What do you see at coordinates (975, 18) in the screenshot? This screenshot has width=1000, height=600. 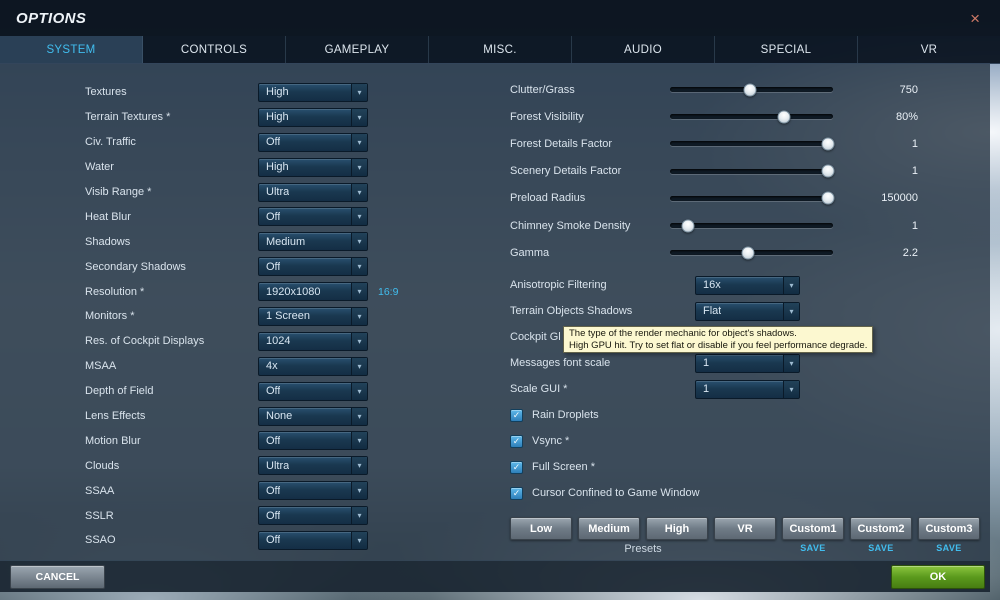 I see `close-icon: ×` at bounding box center [975, 18].